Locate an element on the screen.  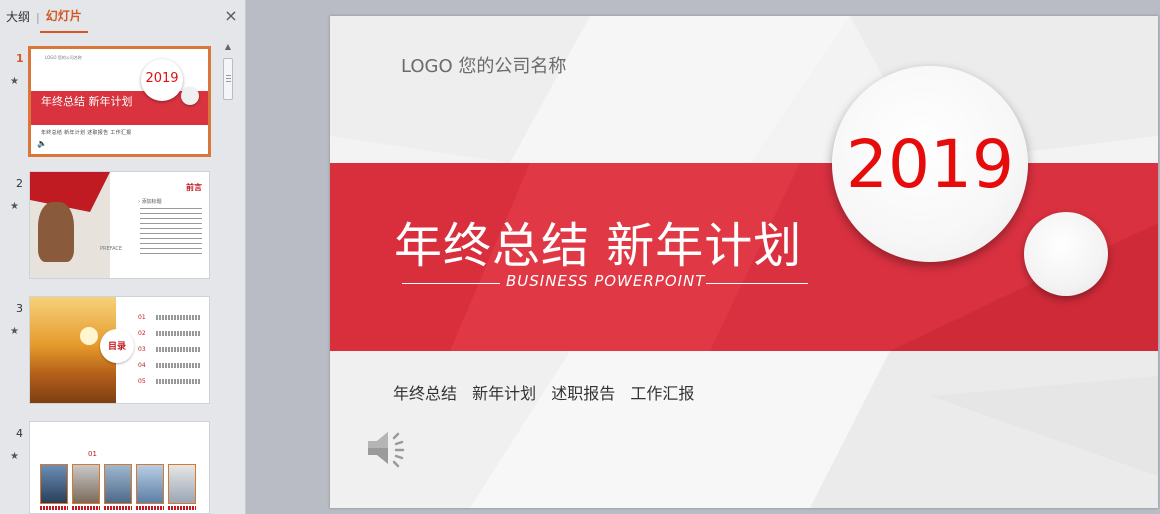
grip-icon is located at coordinates (228, 75).